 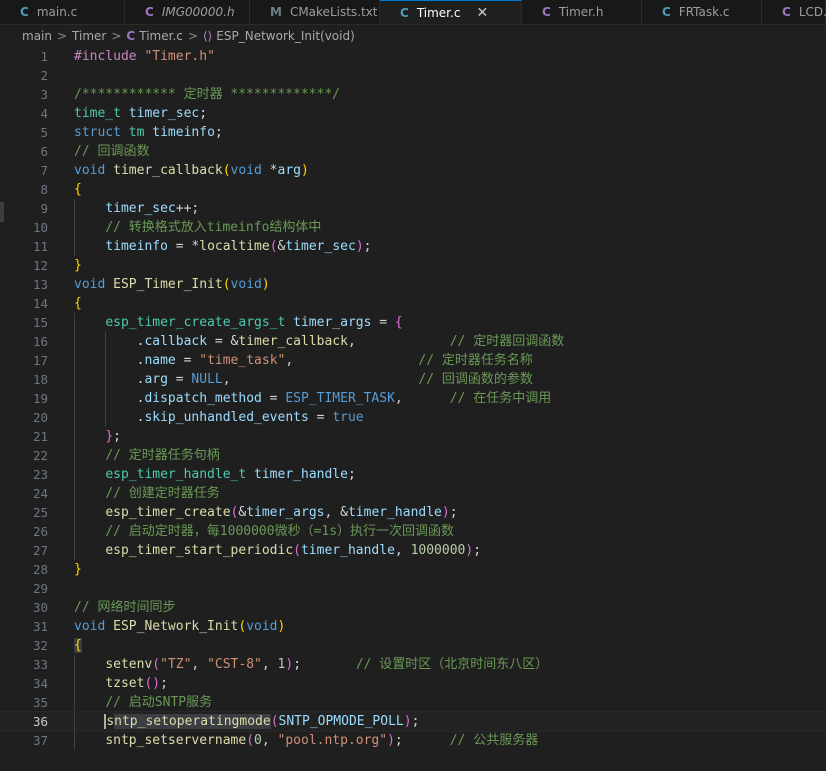 What do you see at coordinates (40, 721) in the screenshot?
I see `line-number: 36` at bounding box center [40, 721].